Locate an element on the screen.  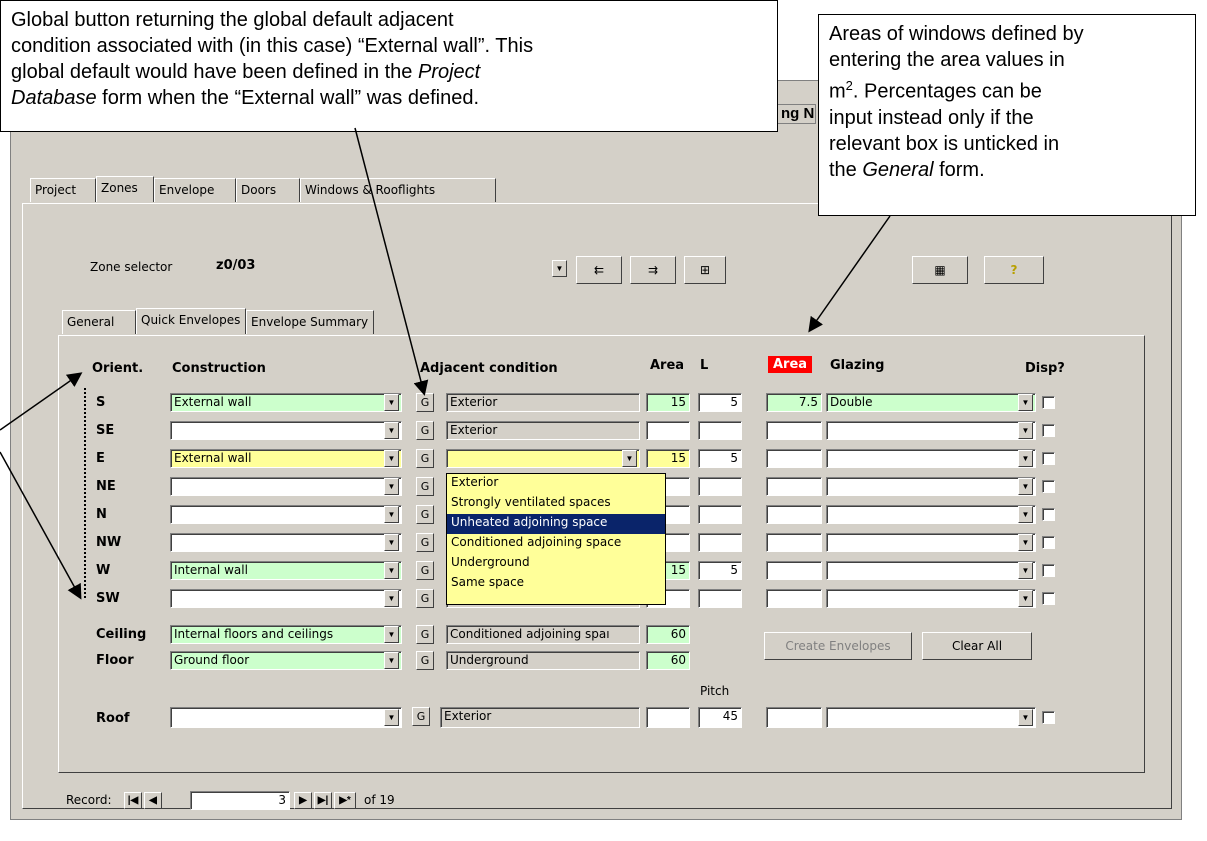
create-envelopes-button: Create Envelopes is located at coordinates (838, 646).